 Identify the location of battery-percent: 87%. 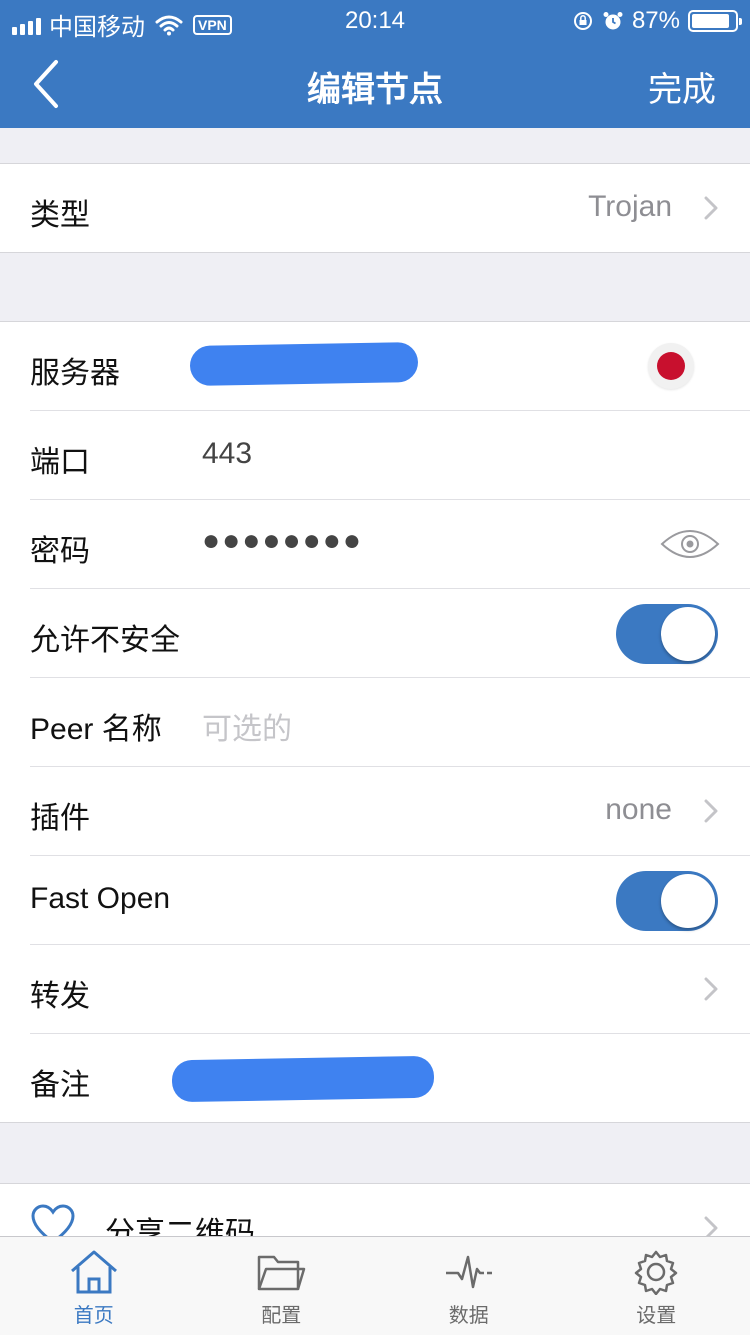
(656, 21).